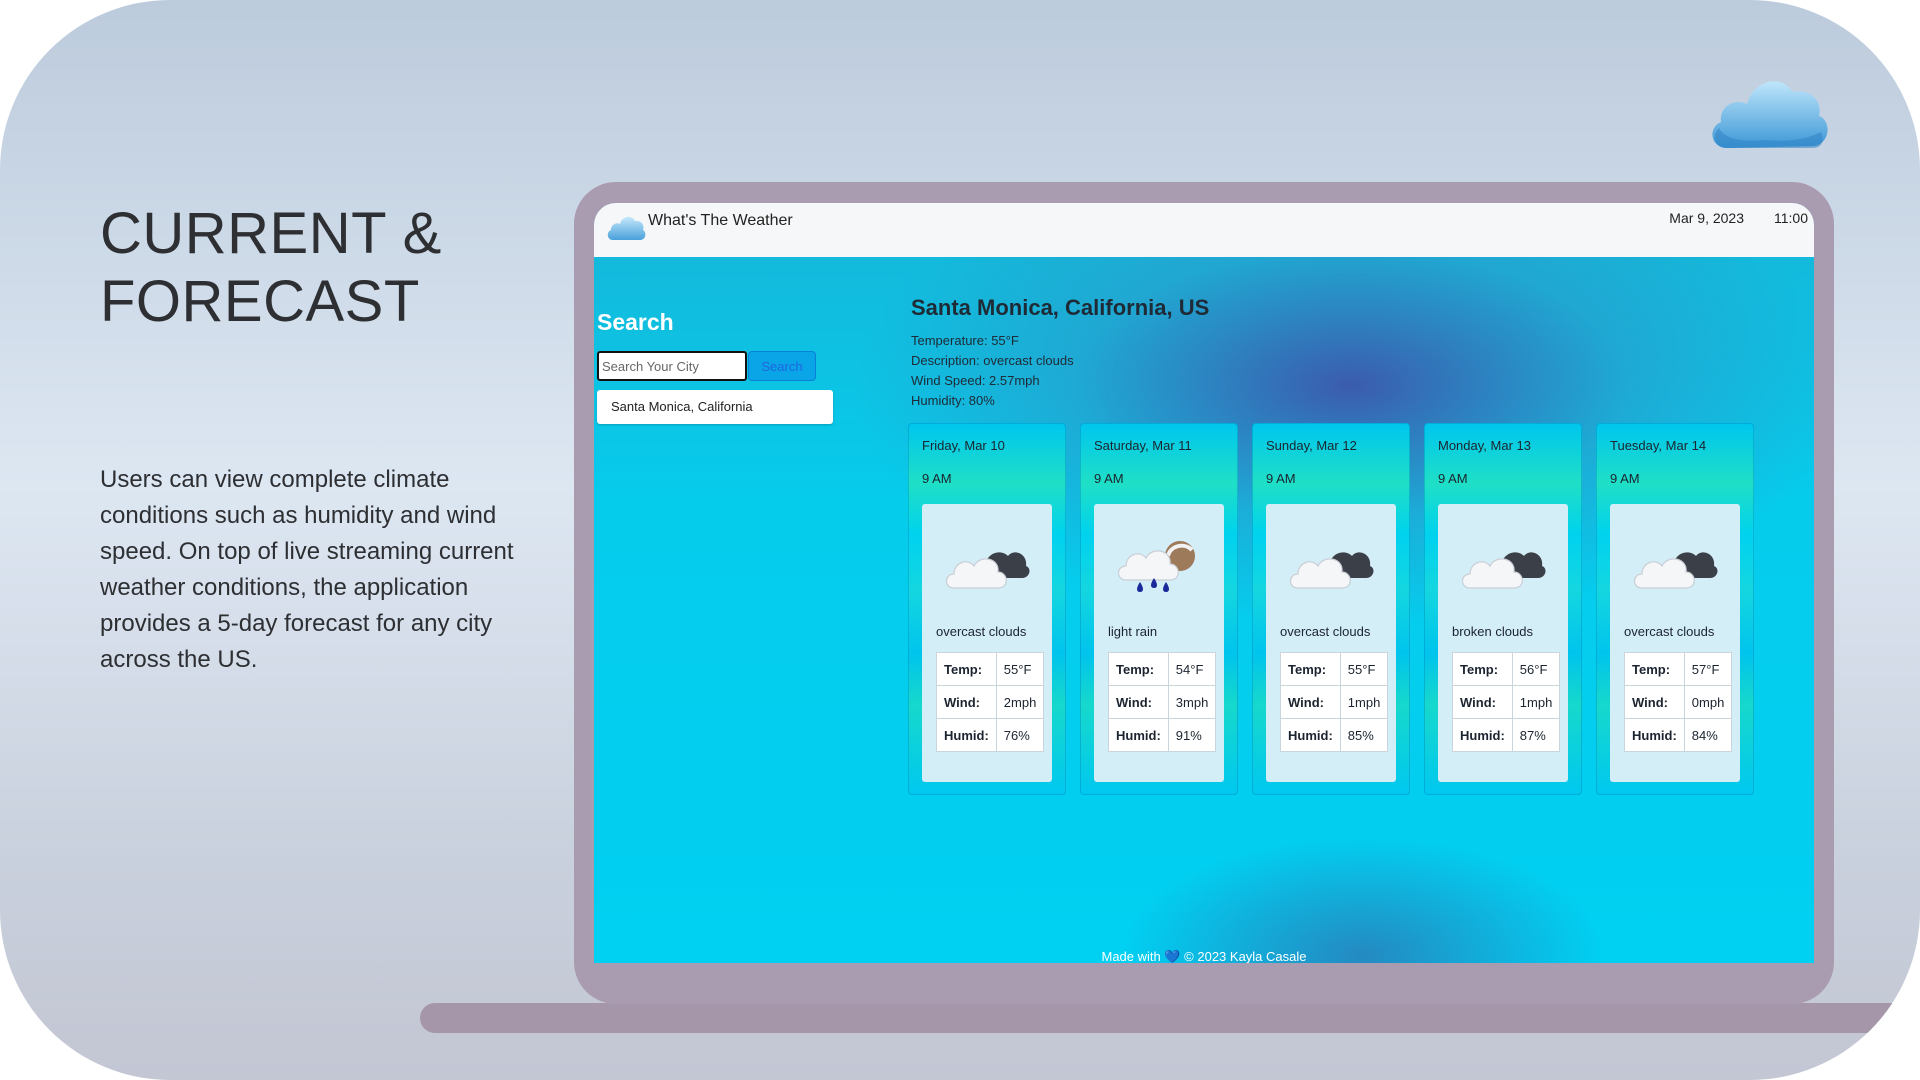 Image resolution: width=1920 pixels, height=1080 pixels. I want to click on table-row: Temp: 56°F, so click(1506, 669).